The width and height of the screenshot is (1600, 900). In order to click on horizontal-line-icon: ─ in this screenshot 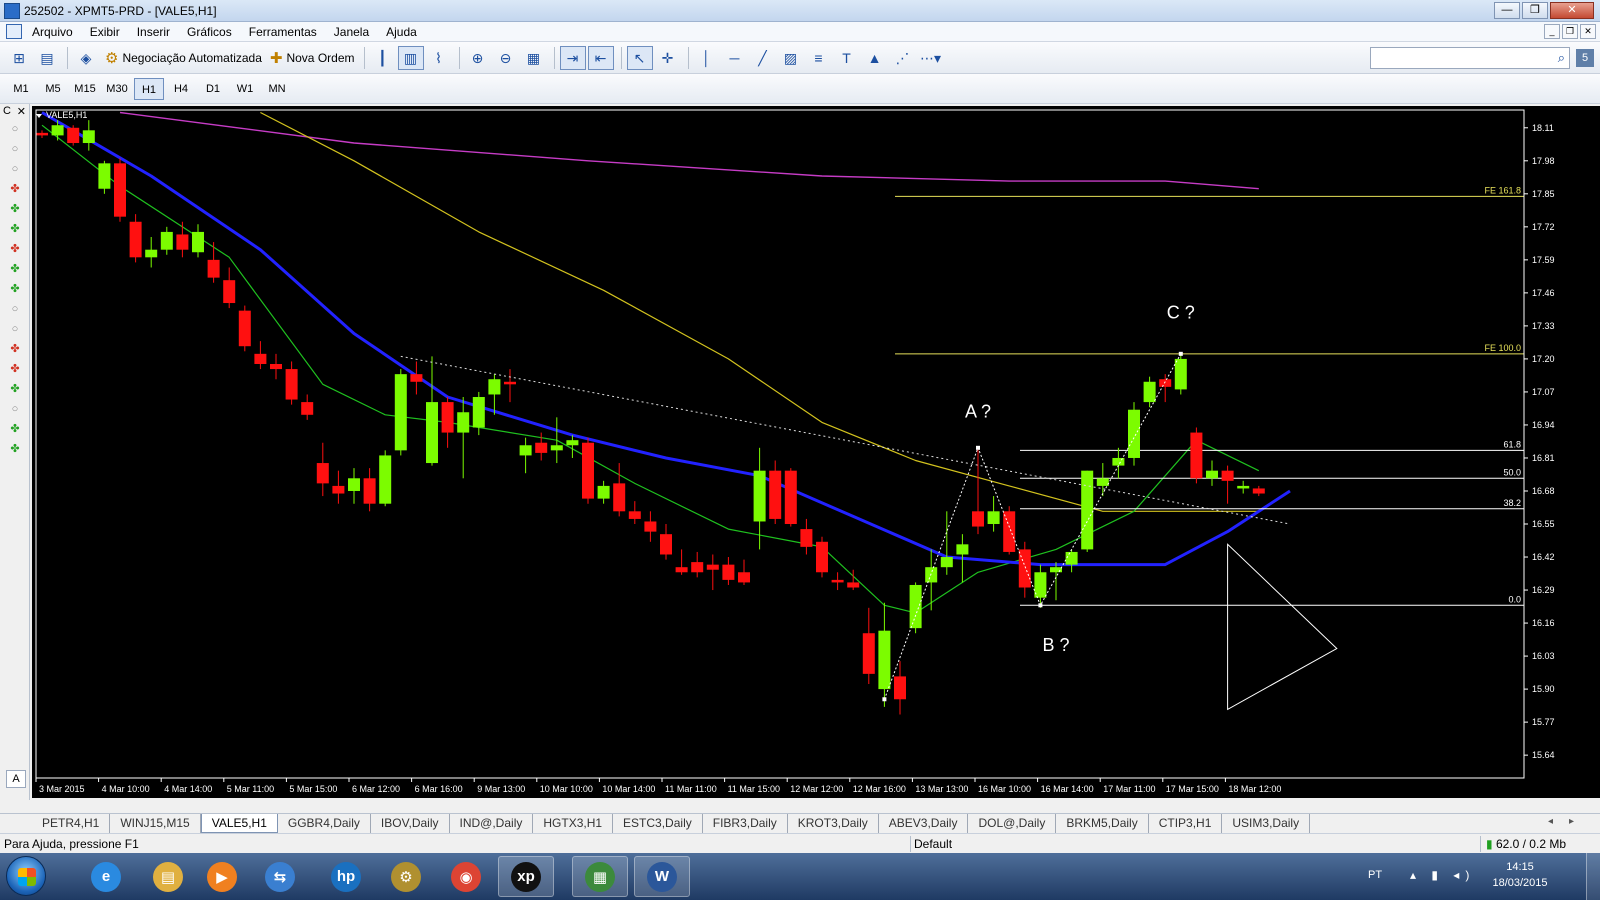, I will do `click(735, 58)`.